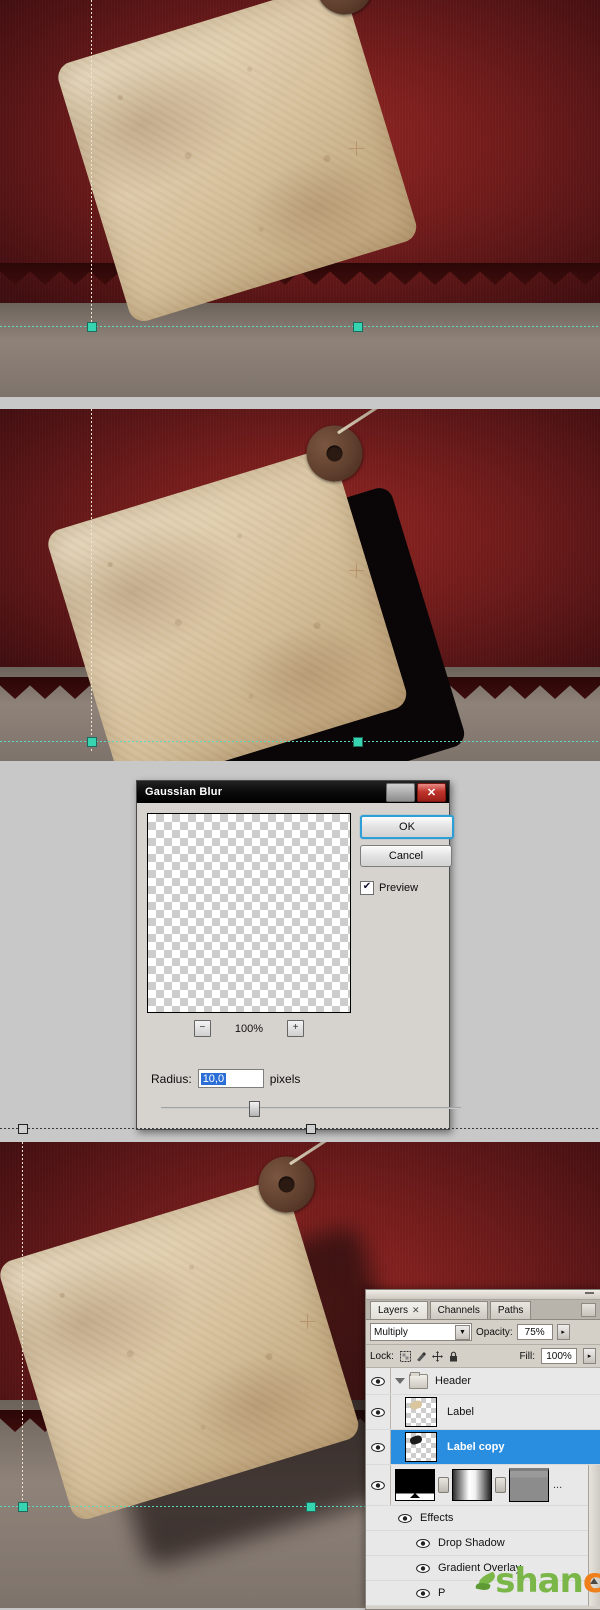  What do you see at coordinates (589, 1293) in the screenshot?
I see `palette-collapse-icon` at bounding box center [589, 1293].